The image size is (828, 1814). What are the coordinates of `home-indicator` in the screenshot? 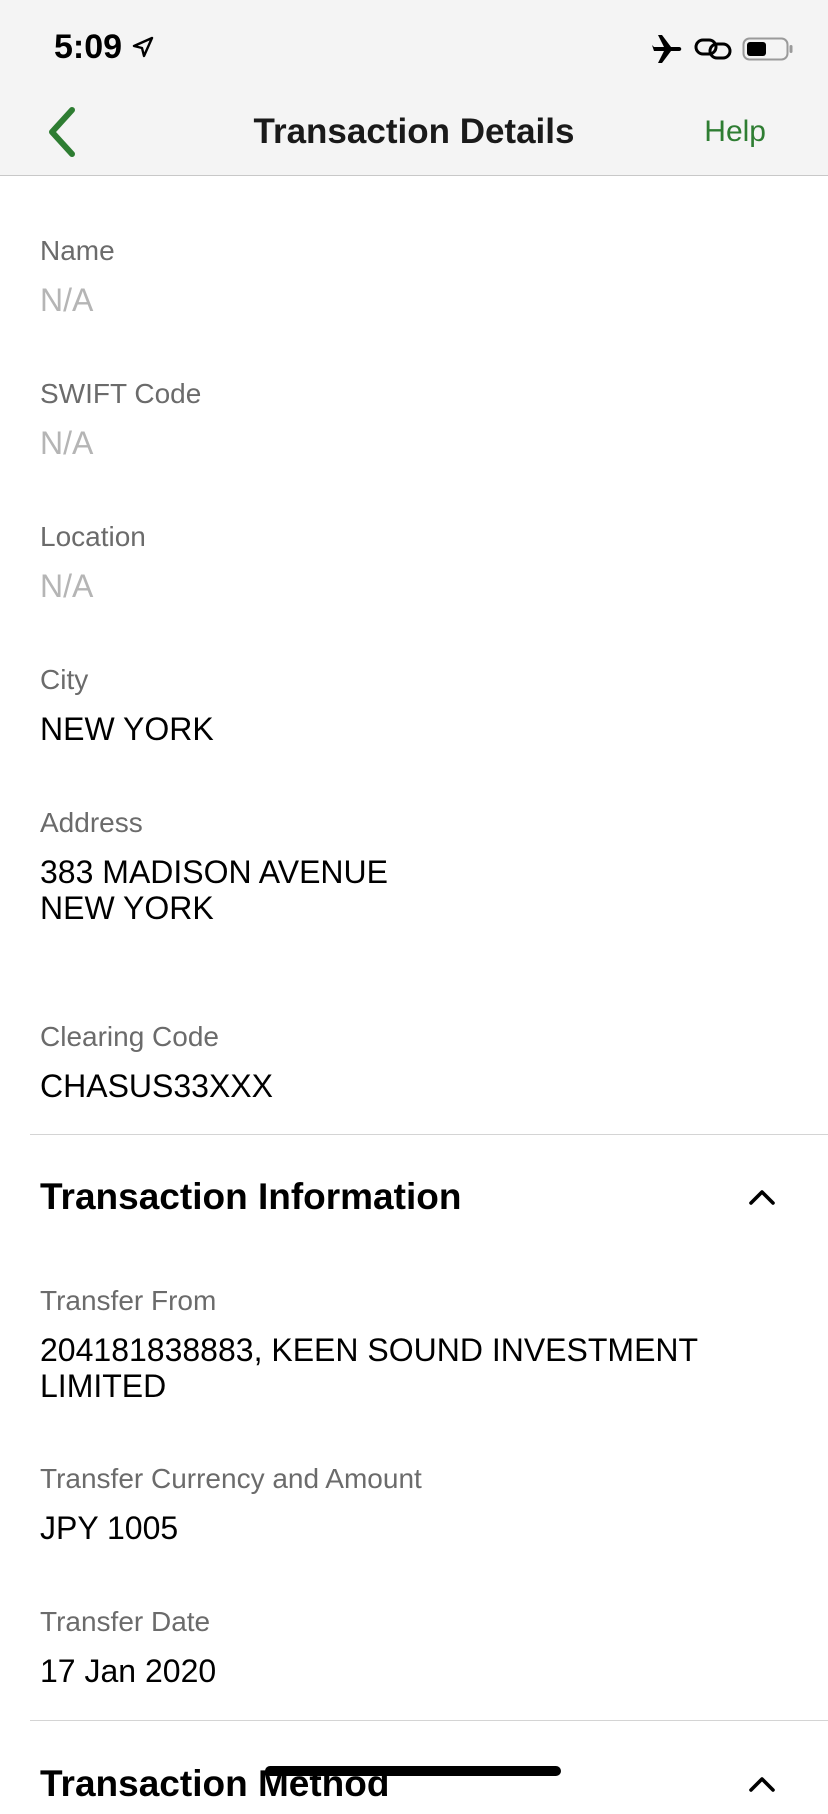 It's located at (413, 1771).